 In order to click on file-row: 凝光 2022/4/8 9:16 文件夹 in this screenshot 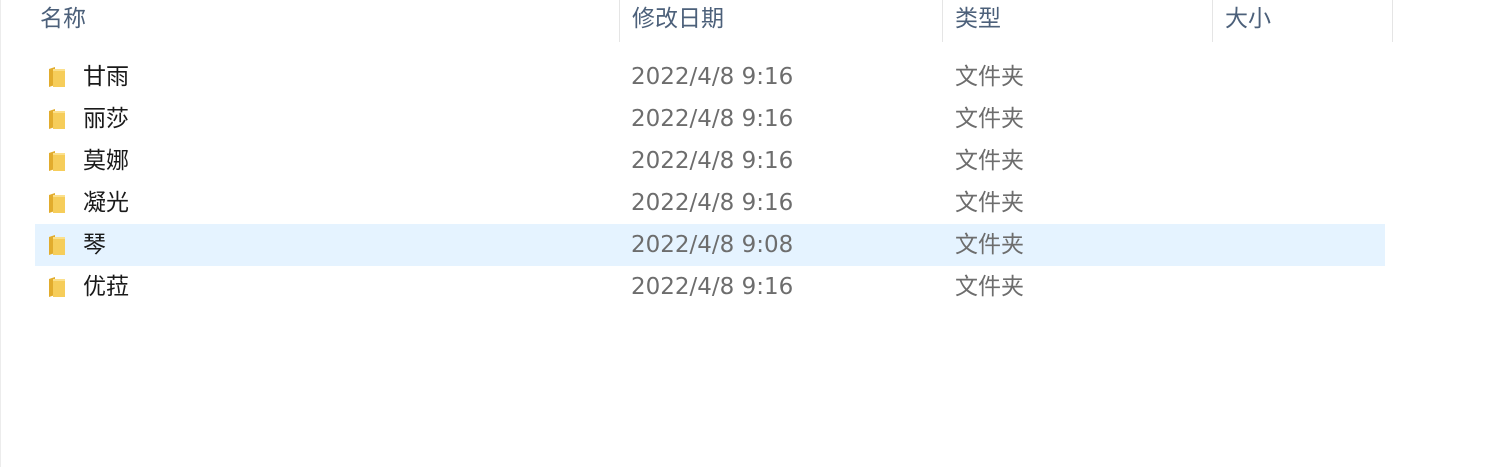, I will do `click(710, 203)`.